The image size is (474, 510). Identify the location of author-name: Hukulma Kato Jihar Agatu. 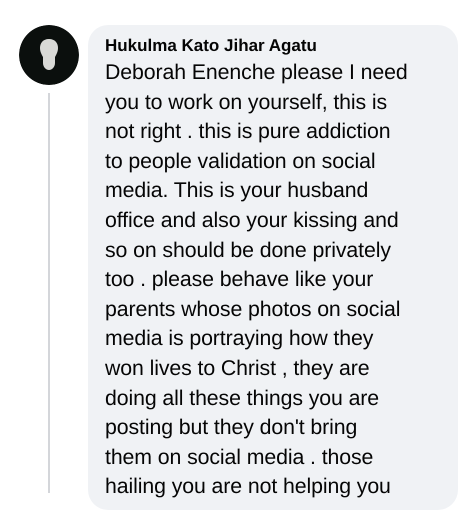
(276, 46).